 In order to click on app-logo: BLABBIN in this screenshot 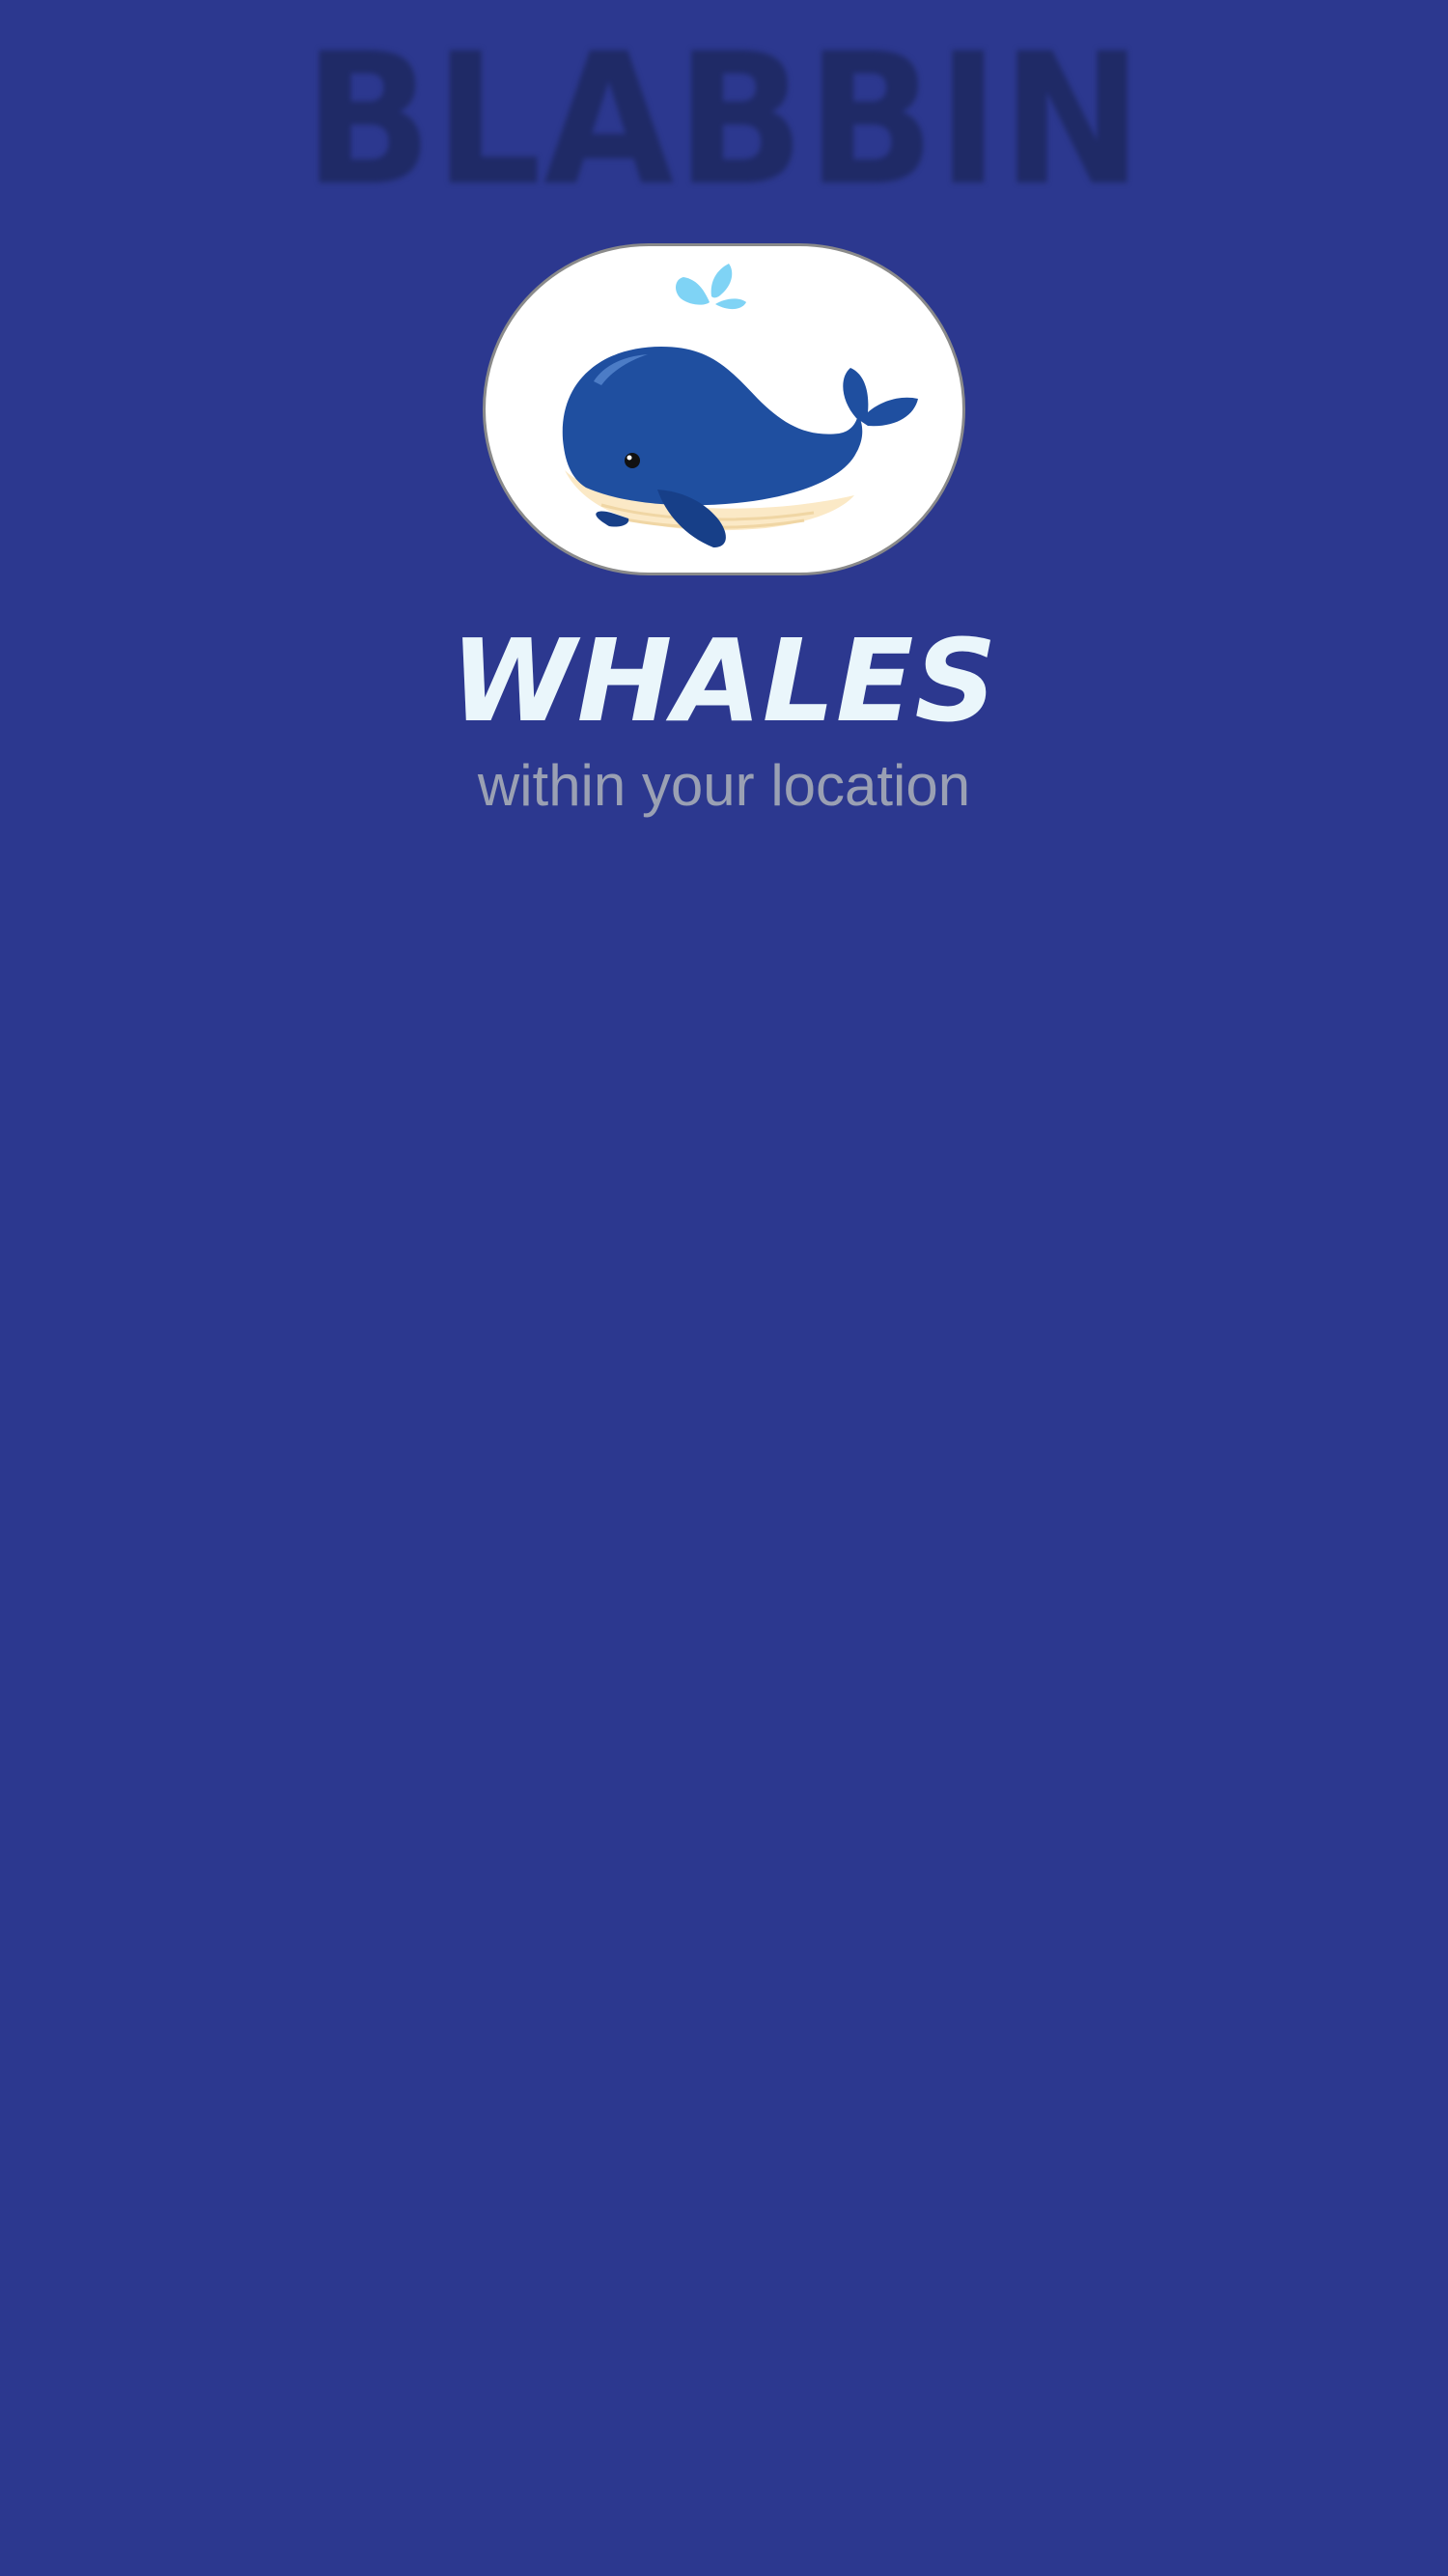, I will do `click(724, 120)`.